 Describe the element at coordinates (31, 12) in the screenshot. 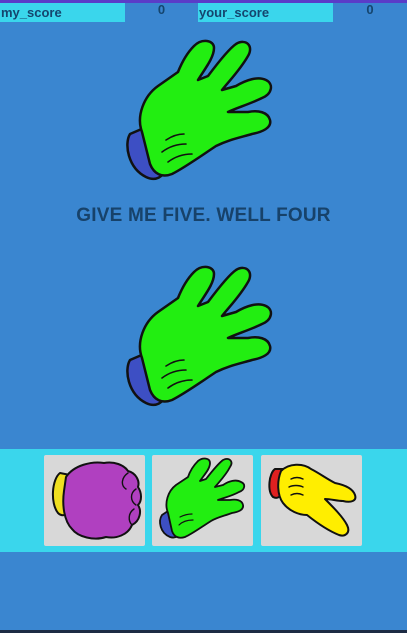

I see `my-score-label: my_score` at that location.